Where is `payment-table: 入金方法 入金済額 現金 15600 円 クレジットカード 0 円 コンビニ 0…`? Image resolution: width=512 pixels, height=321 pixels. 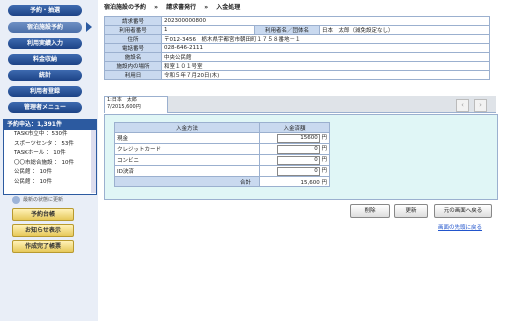 payment-table: 入金方法 入金済額 現金 15600 円 クレジットカード 0 円 コンビニ 0… is located at coordinates (222, 154).